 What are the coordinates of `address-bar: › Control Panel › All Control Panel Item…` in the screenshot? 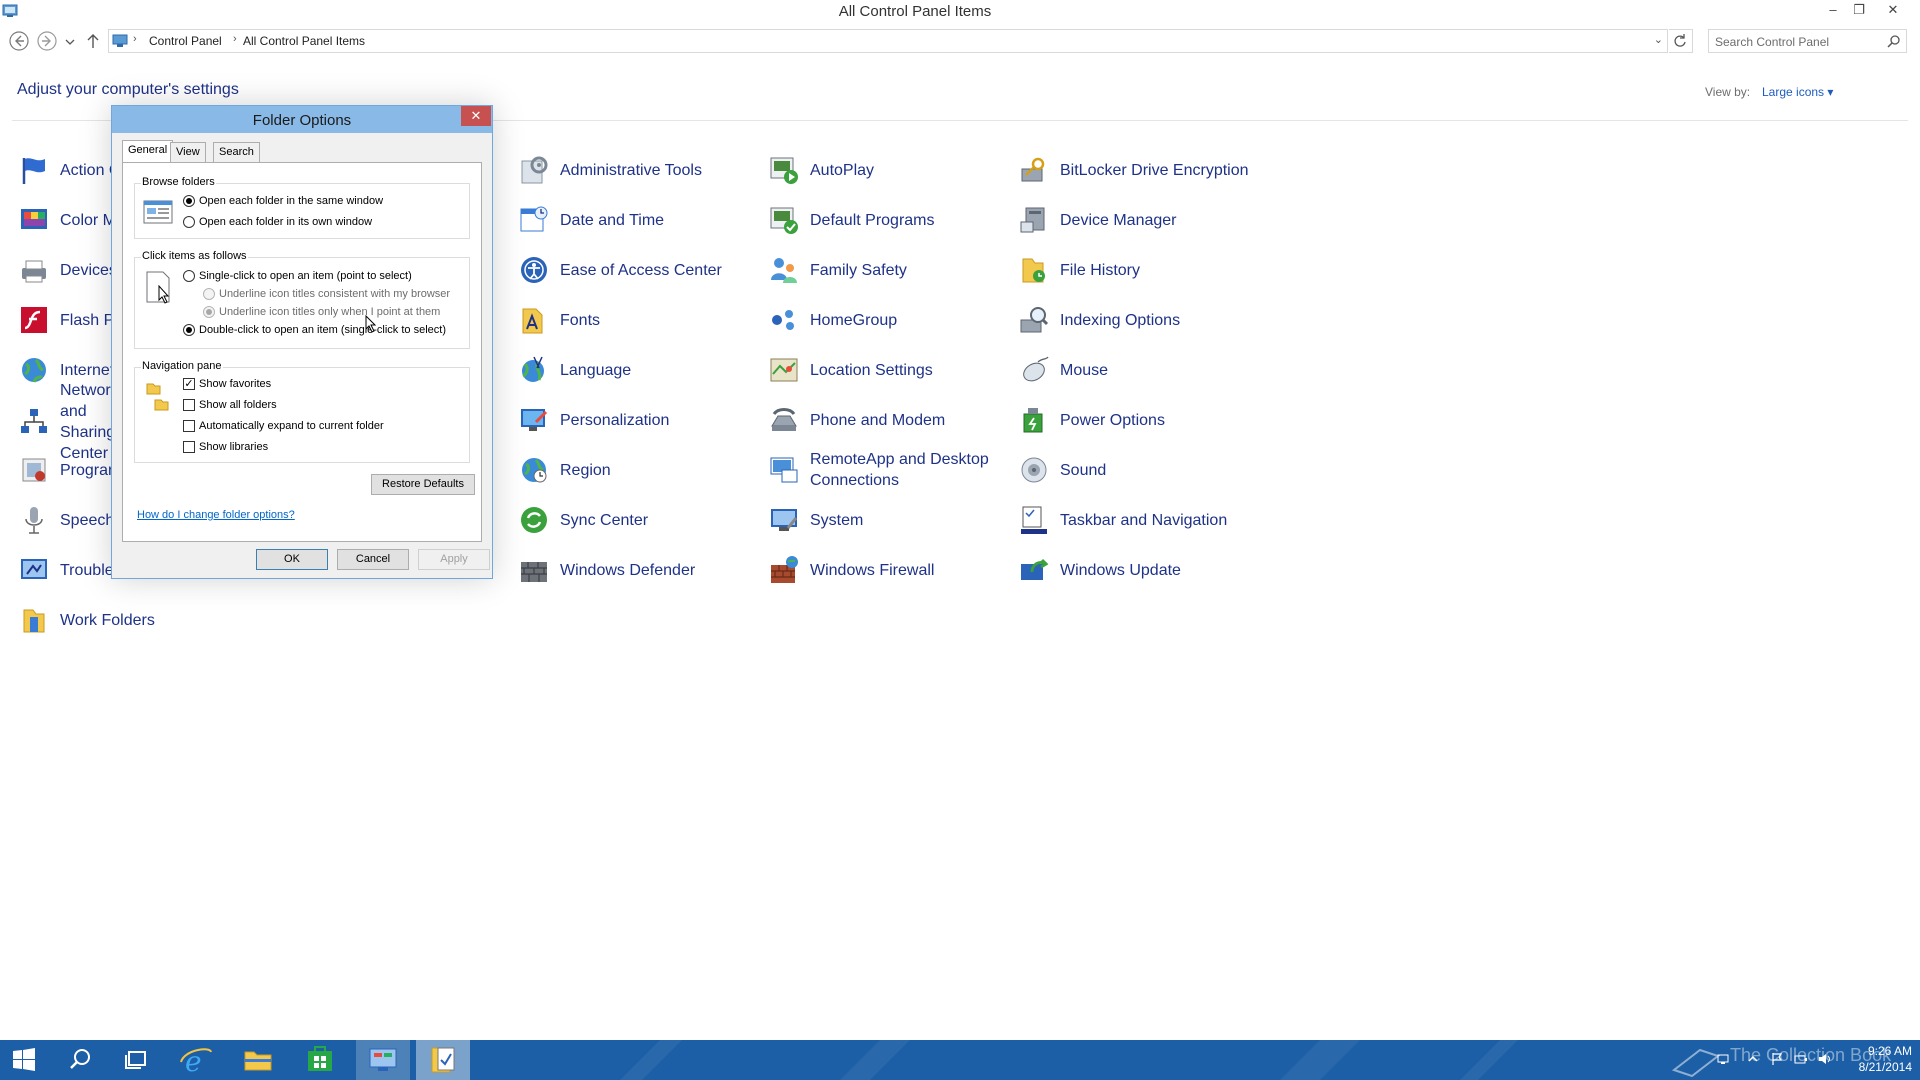 It's located at (888, 41).